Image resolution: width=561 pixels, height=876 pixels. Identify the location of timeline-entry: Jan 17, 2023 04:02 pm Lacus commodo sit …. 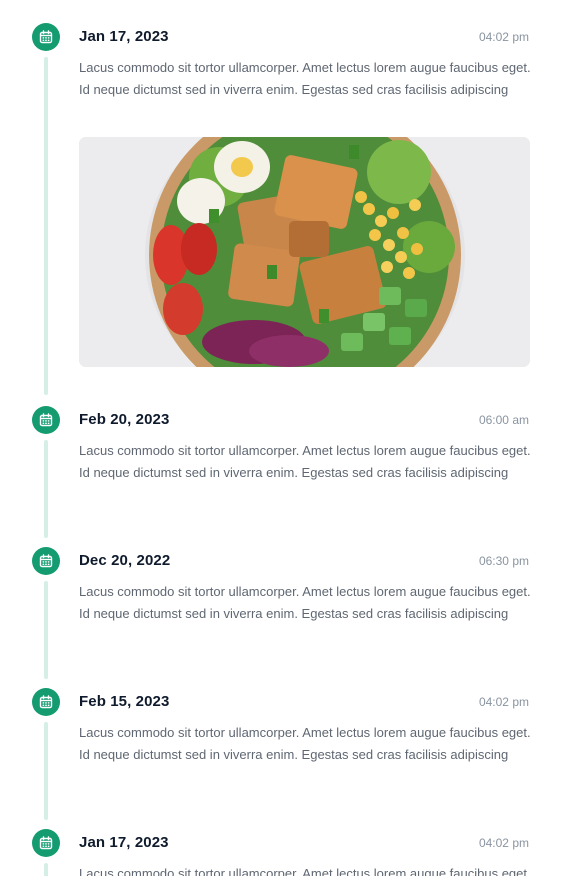
(280, 852).